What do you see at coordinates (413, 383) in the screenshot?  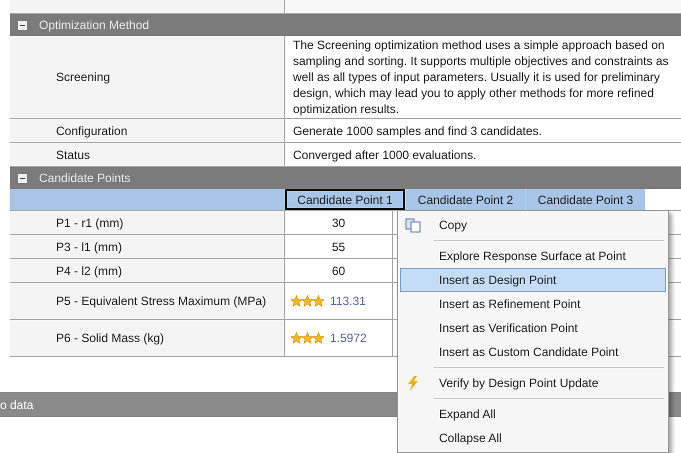 I see `lightning-icon` at bounding box center [413, 383].